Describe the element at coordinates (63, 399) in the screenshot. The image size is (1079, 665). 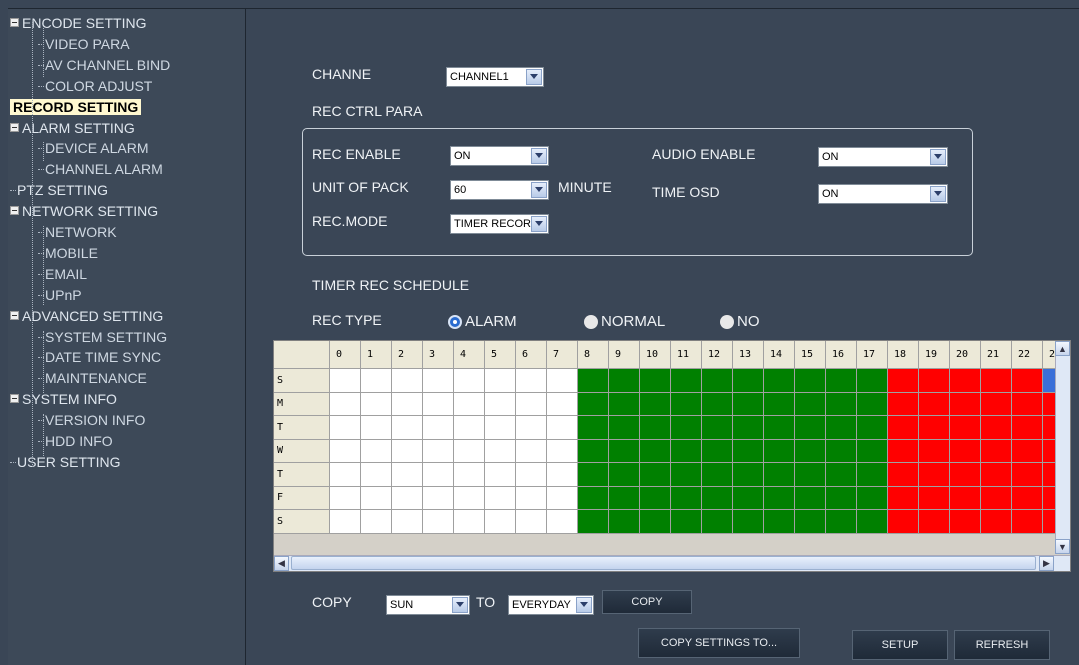
I see `sidebar-item: SYSTEM INFO` at that location.